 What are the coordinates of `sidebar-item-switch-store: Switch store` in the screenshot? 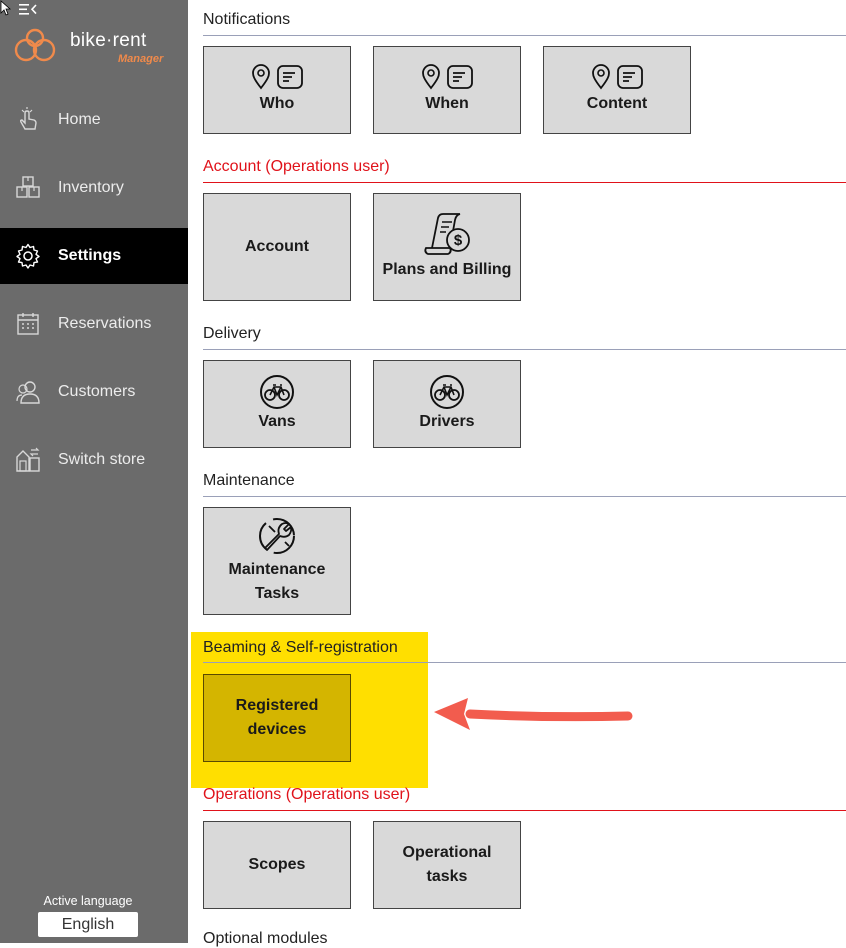 It's located at (94, 460).